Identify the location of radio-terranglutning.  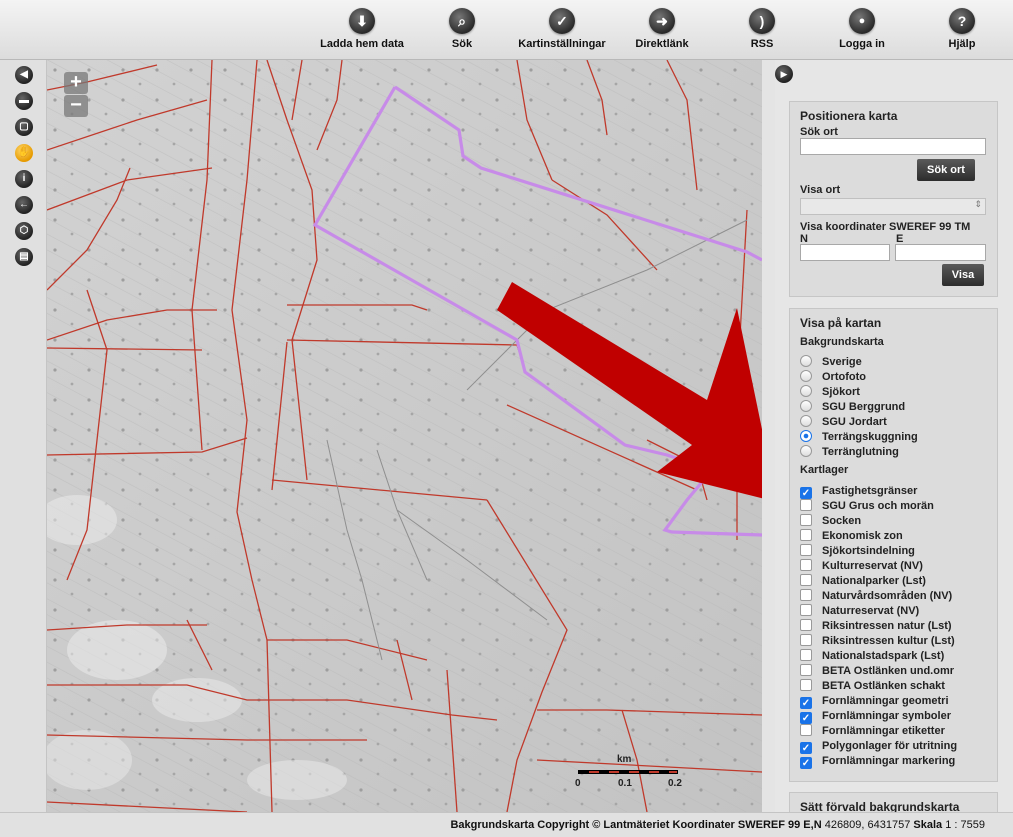
(806, 451).